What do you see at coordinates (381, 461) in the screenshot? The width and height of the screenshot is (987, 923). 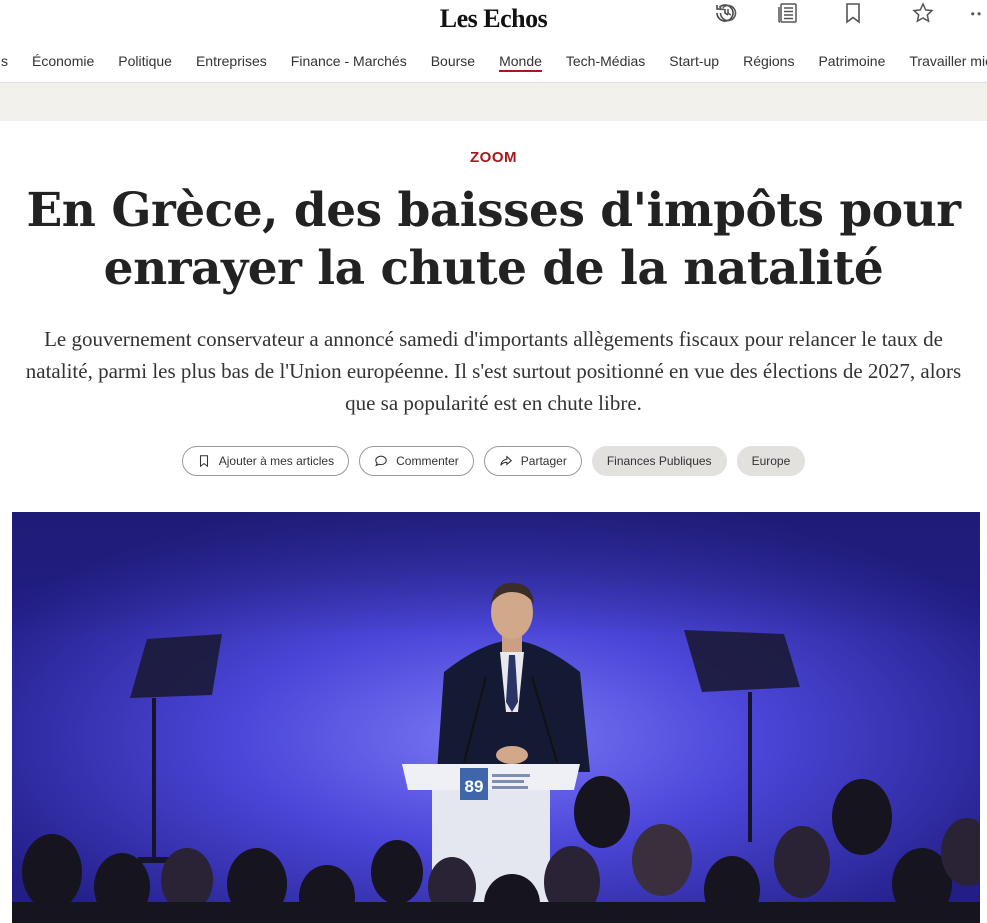 I see `comment-icon` at bounding box center [381, 461].